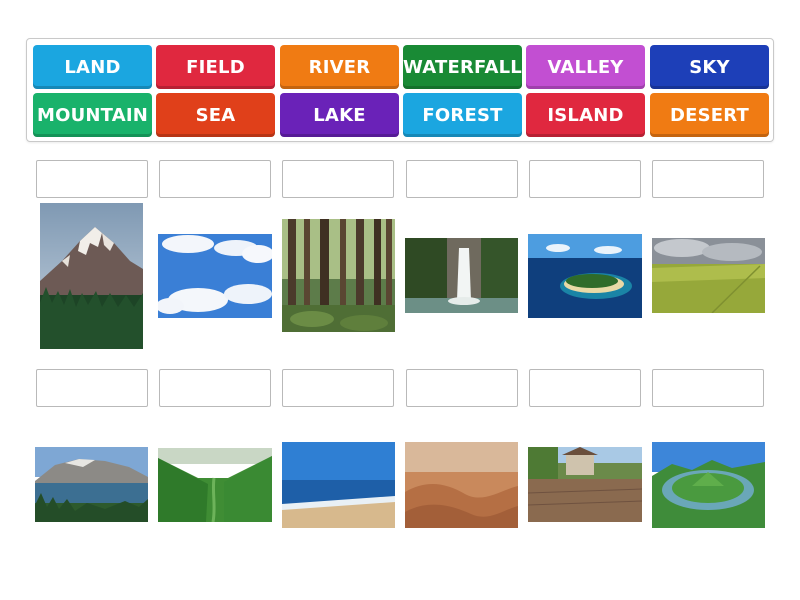 The width and height of the screenshot is (800, 600). What do you see at coordinates (215, 485) in the screenshot?
I see `valley-photo` at bounding box center [215, 485].